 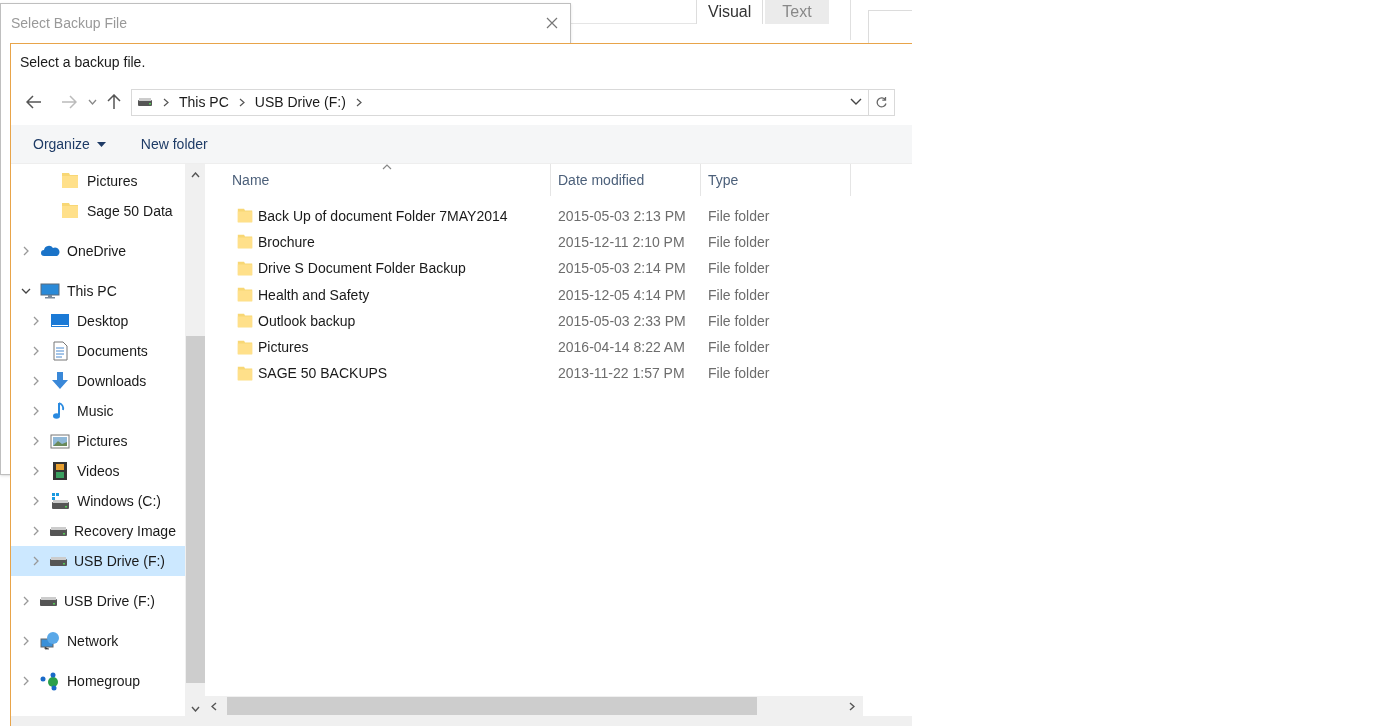 I want to click on column-header: Date modified, so click(x=626, y=180).